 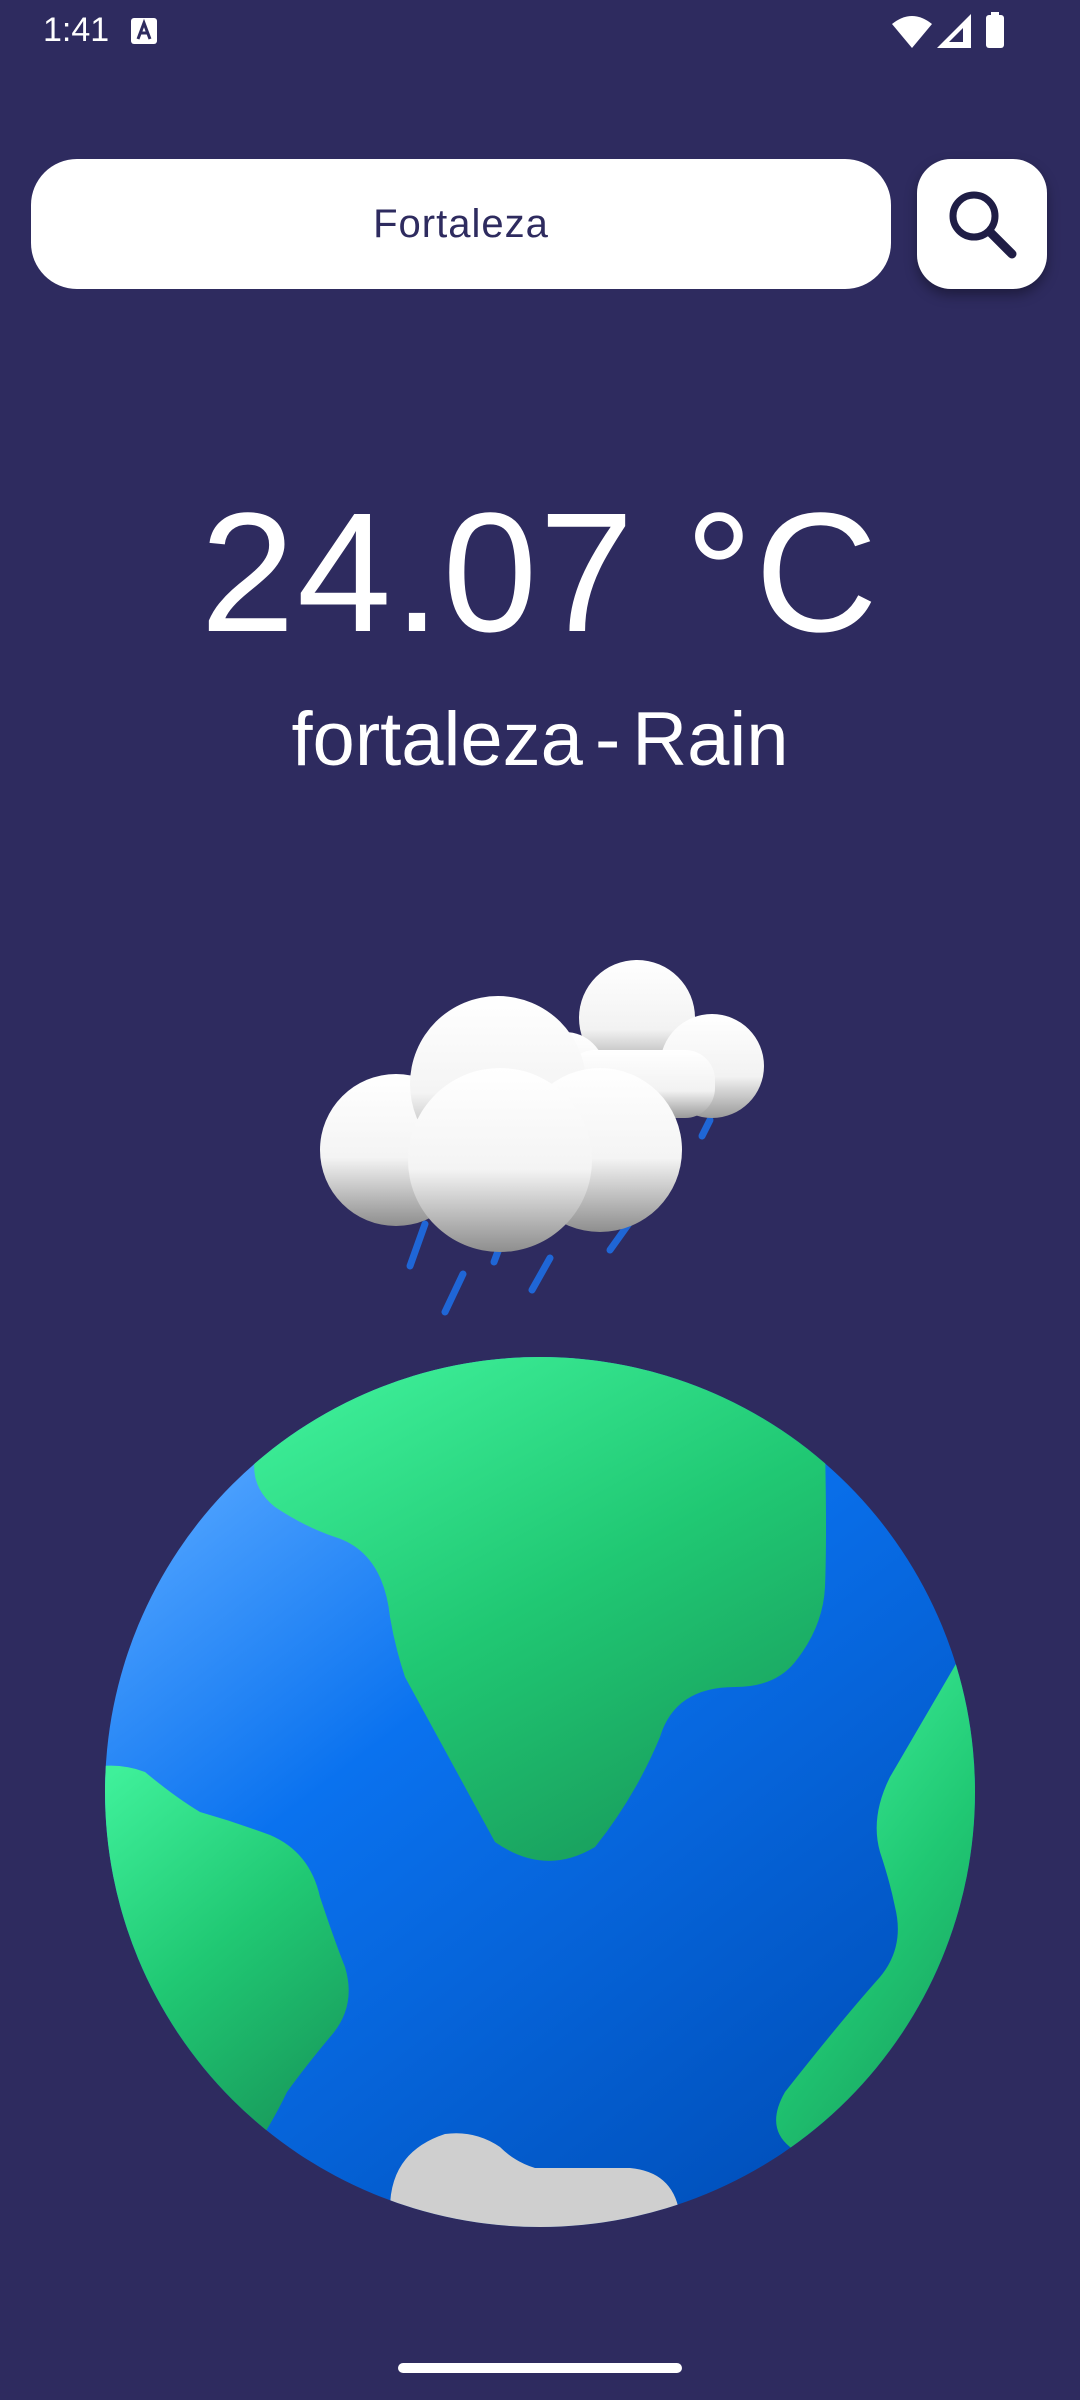 I want to click on weather-condition: Rain, so click(x=710, y=739).